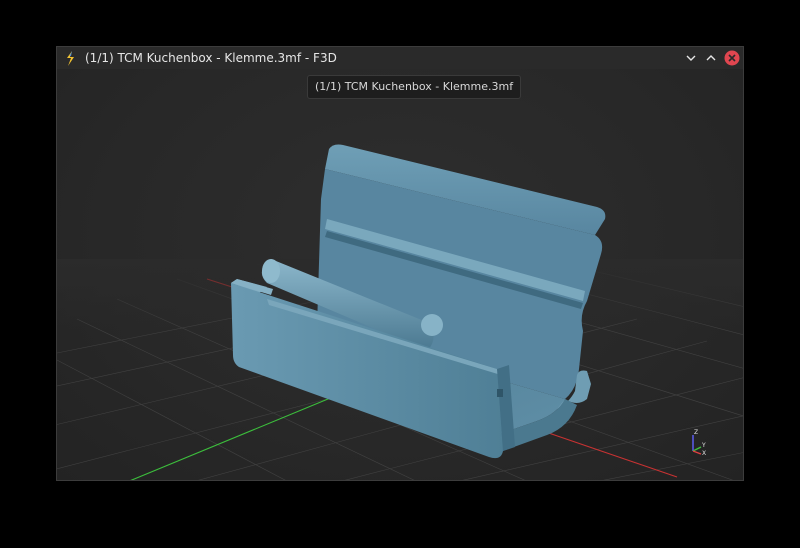 This screenshot has height=548, width=800. I want to click on axis-label-x: X, so click(704, 453).